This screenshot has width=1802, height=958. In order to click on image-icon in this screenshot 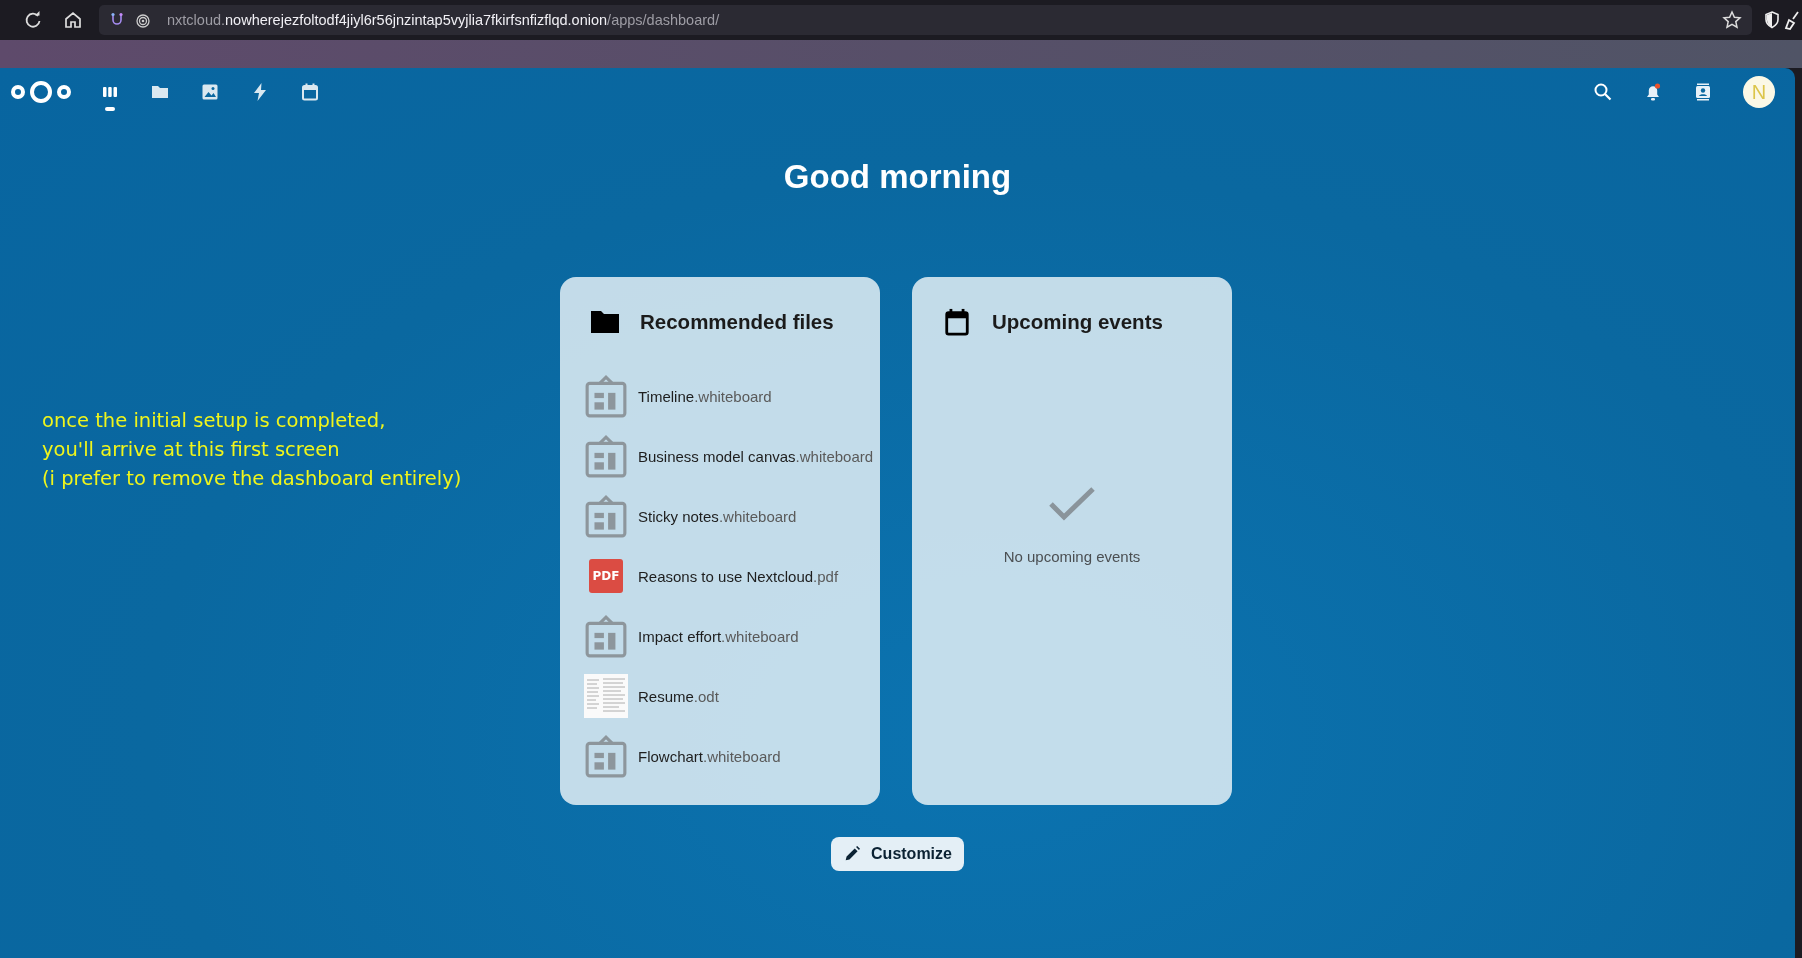, I will do `click(210, 92)`.